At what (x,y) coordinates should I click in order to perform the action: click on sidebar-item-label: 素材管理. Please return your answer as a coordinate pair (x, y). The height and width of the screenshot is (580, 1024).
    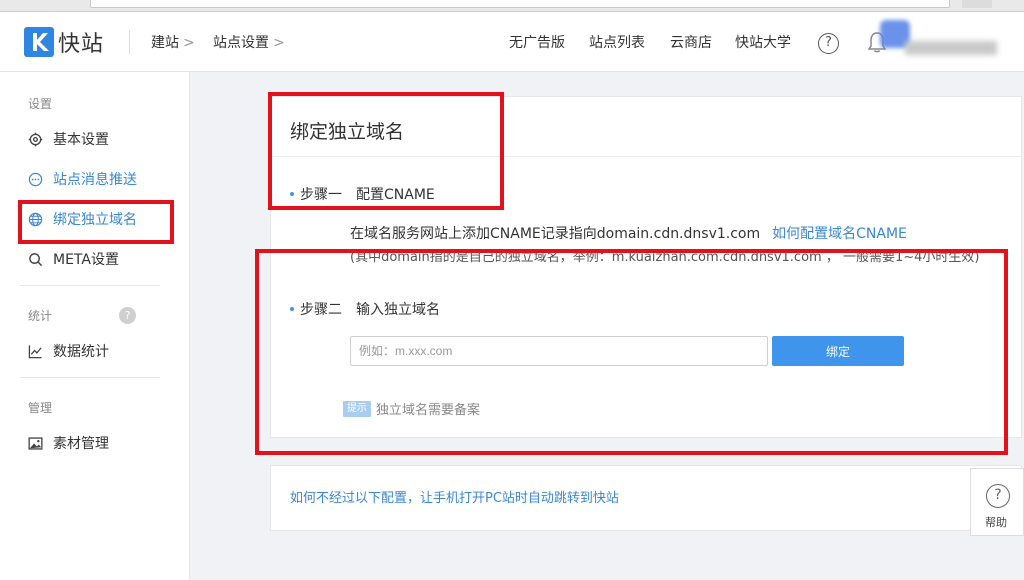
    Looking at the image, I should click on (81, 444).